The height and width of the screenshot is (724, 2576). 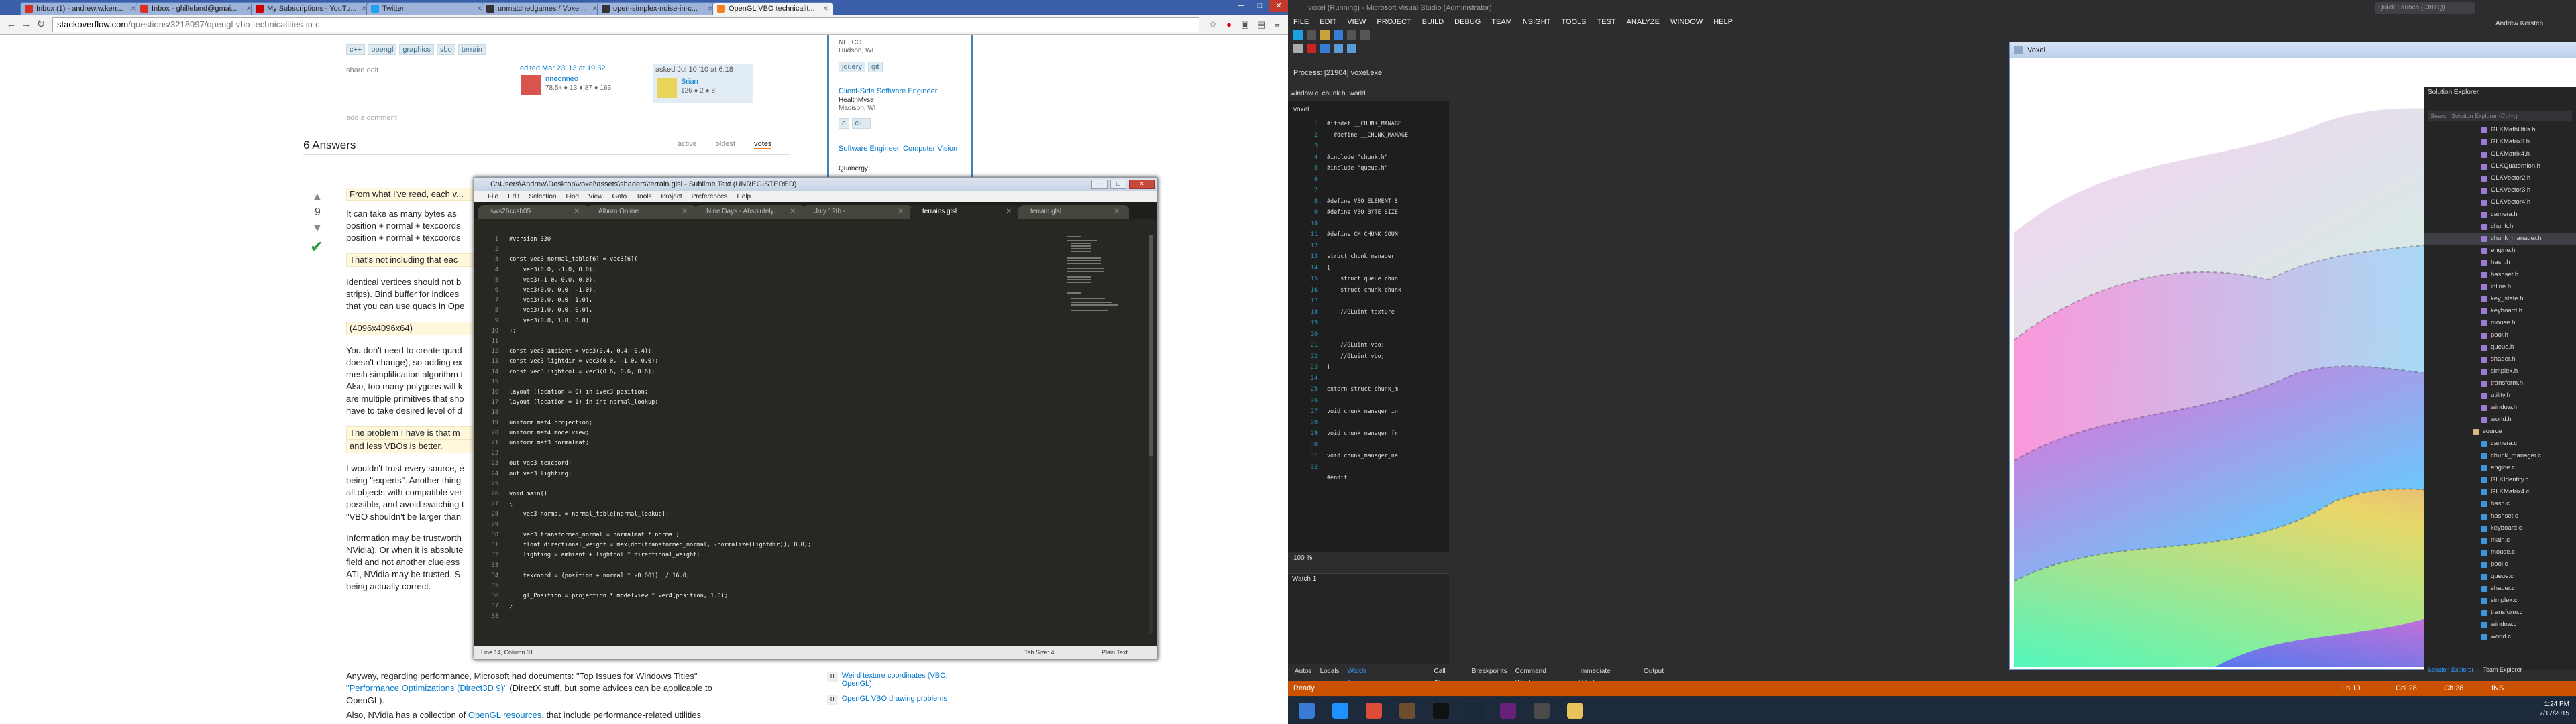 I want to click on related-link: OpenGL VBO drawing problems, so click(x=894, y=700).